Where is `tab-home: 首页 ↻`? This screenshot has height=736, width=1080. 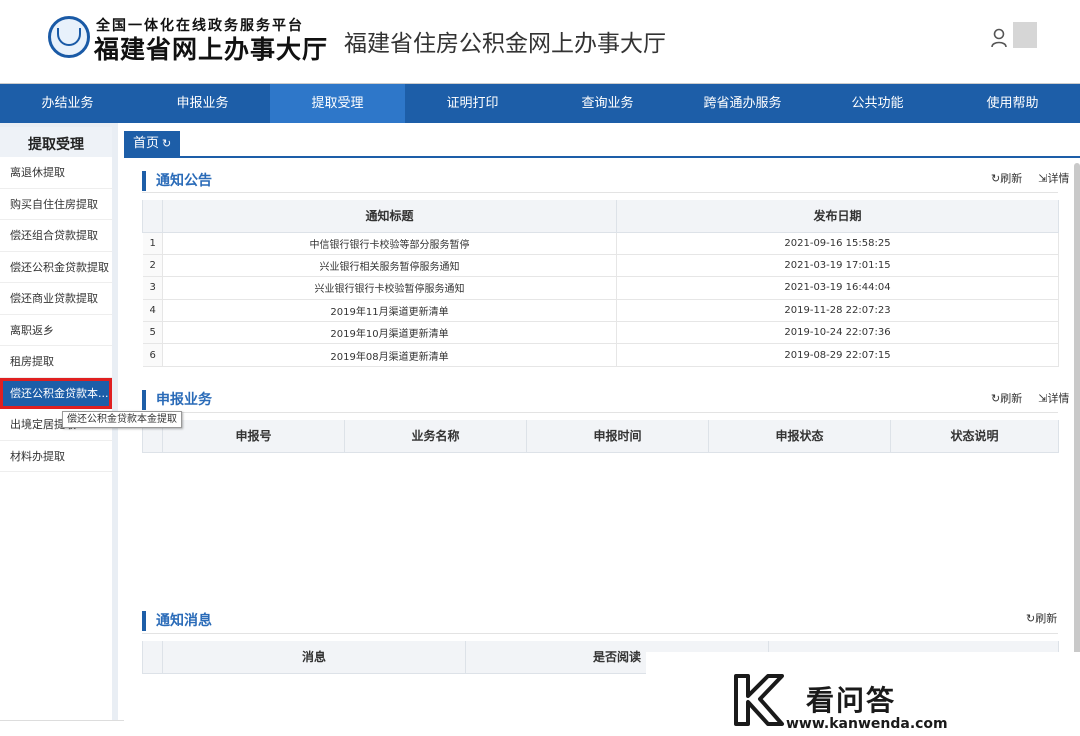
tab-home: 首页 ↻ is located at coordinates (152, 144).